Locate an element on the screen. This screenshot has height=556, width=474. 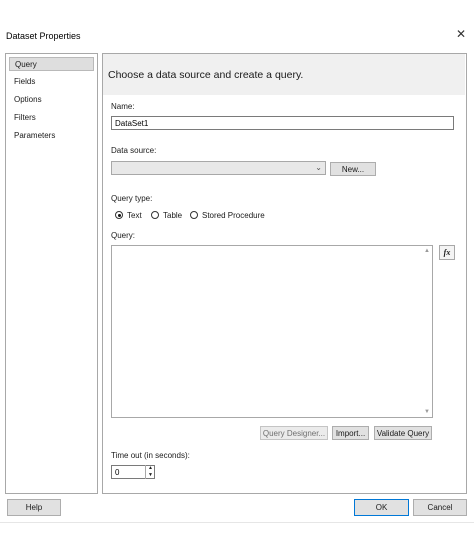
nav-item-parameters: Parameters is located at coordinates (51, 136).